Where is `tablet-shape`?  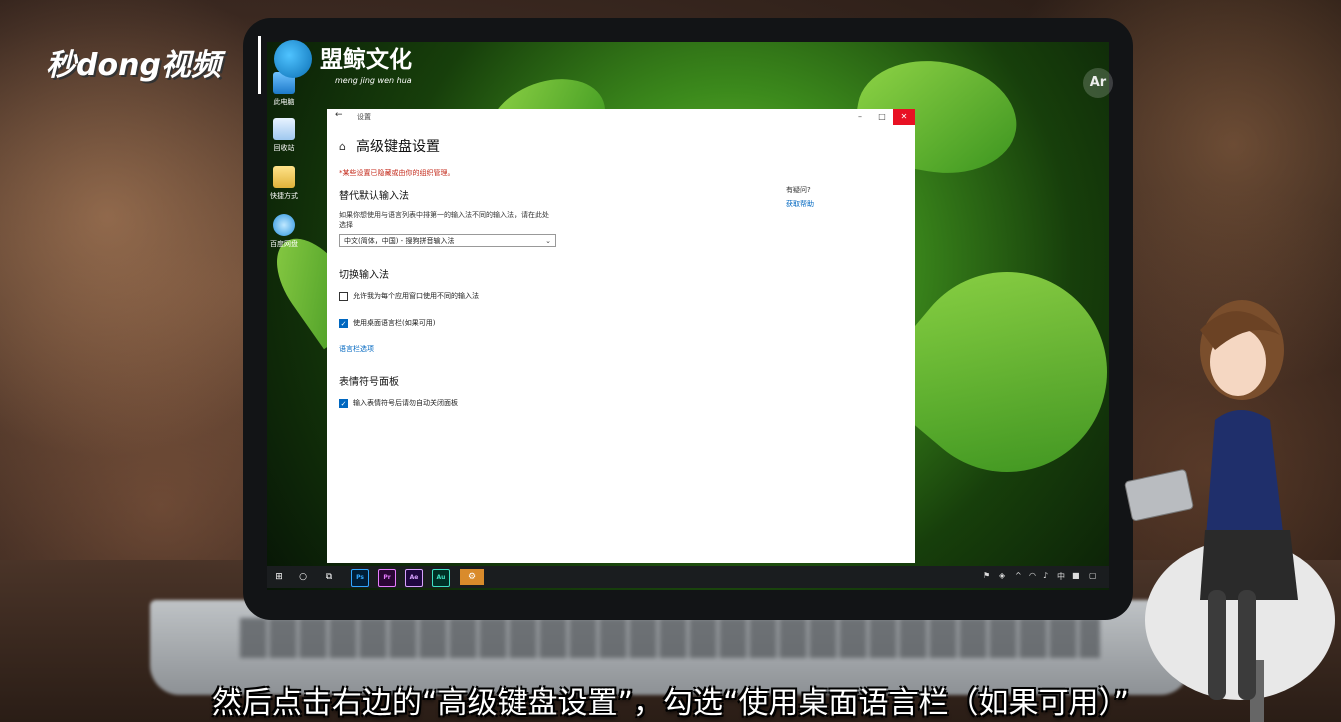 tablet-shape is located at coordinates (1159, 495).